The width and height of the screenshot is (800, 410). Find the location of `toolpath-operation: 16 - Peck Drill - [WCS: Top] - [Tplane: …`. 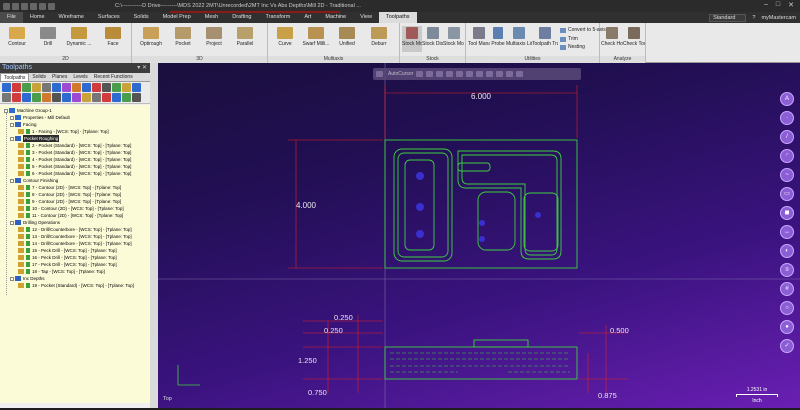

toolpath-operation: 16 - Peck Drill - [WCS: Top] - [Tplane: … is located at coordinates (67, 257).